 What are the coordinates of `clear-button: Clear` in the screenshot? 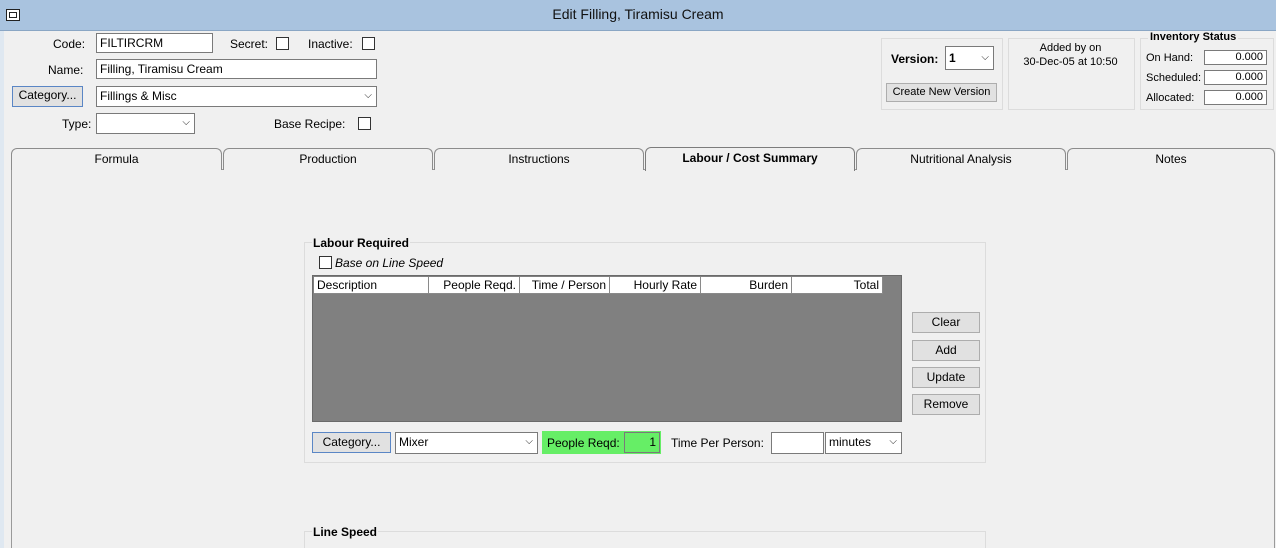 It's located at (946, 322).